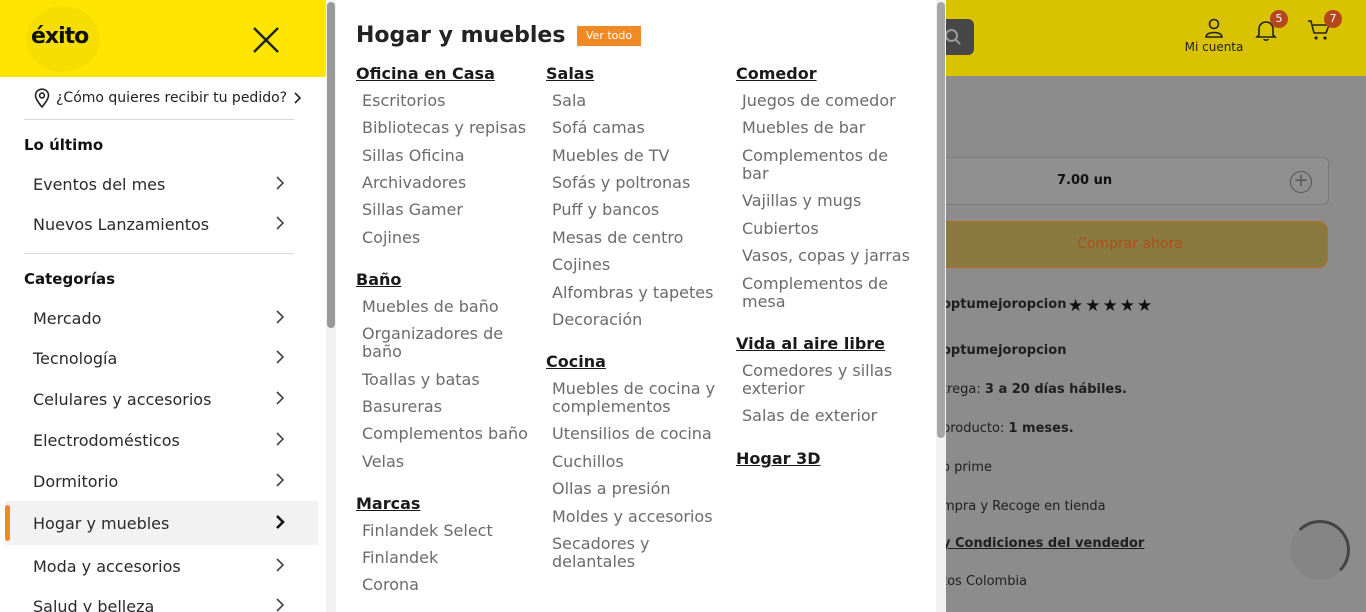 This screenshot has width=1366, height=612. I want to click on help-chat-button, so click(1320, 550).